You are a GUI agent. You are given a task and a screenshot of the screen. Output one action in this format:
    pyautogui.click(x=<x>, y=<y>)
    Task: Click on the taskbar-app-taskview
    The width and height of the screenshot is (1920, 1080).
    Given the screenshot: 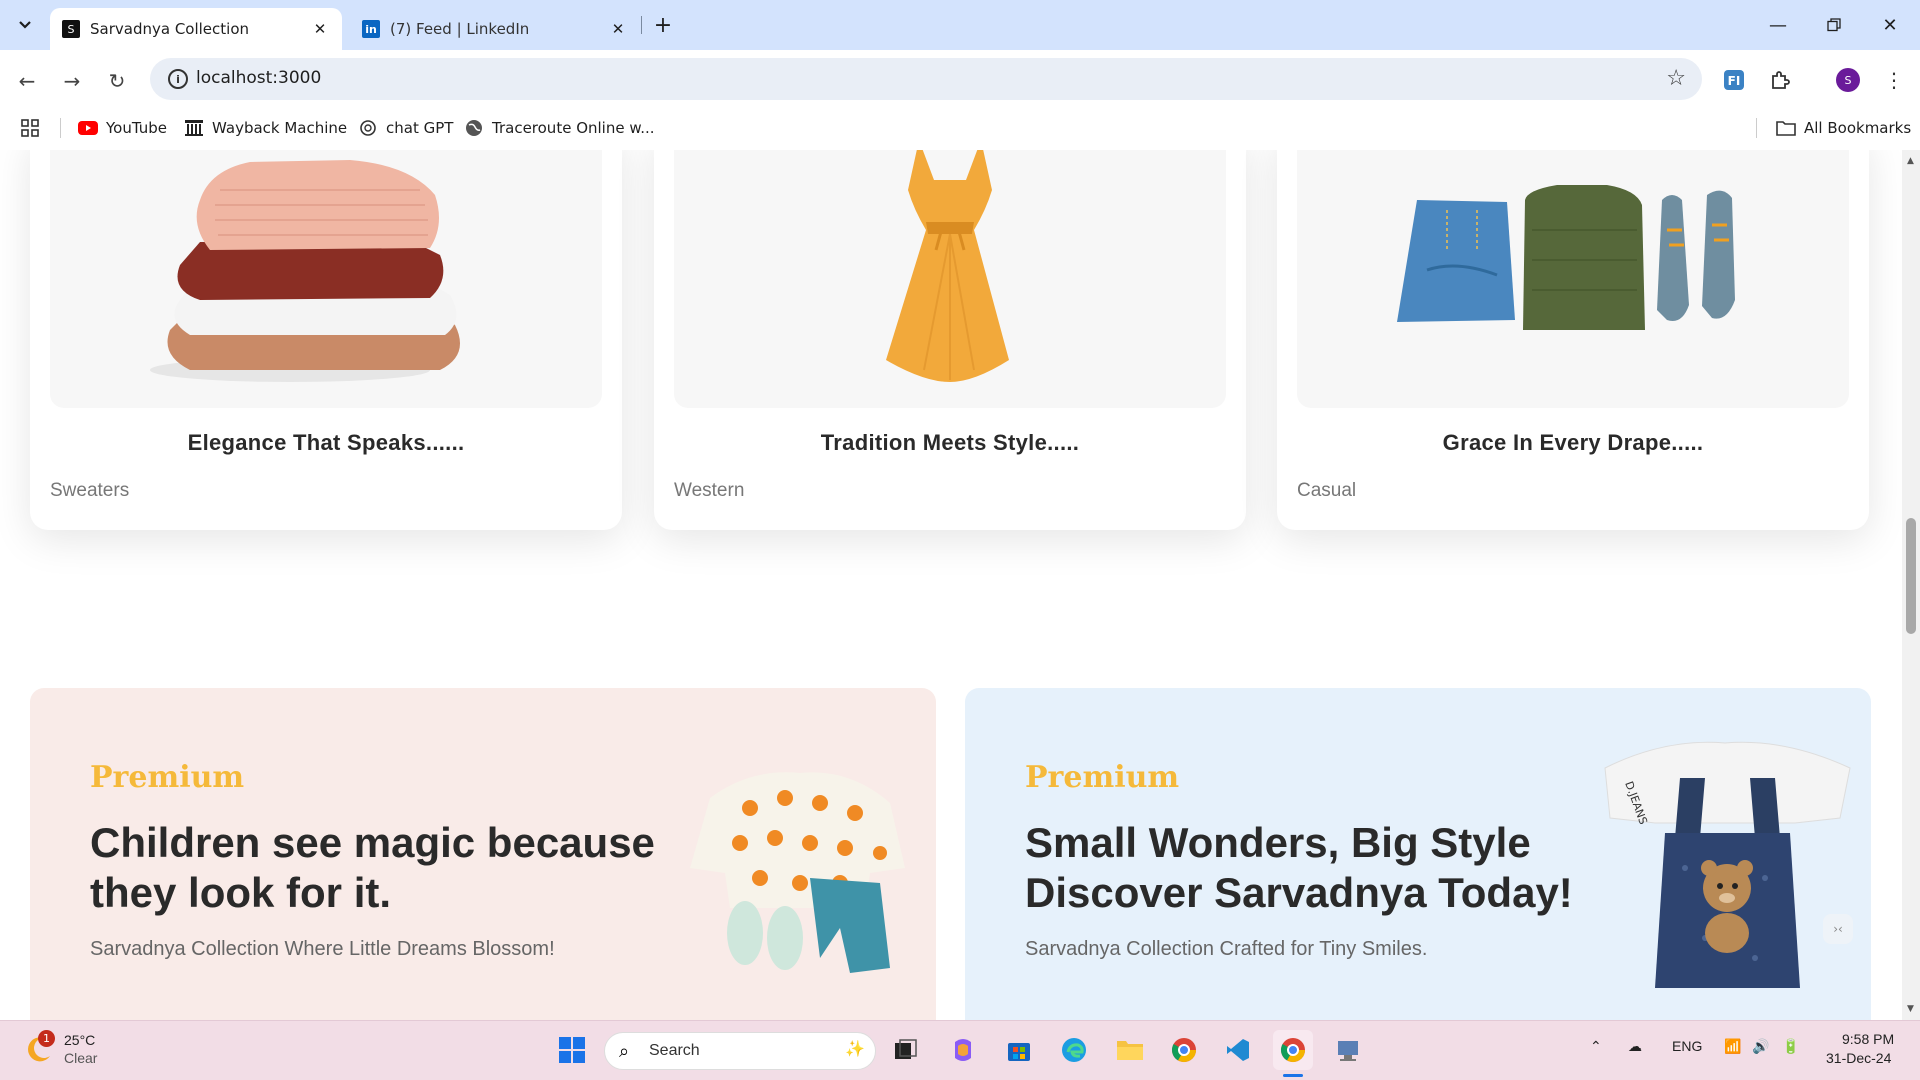 What is the action you would take?
    pyautogui.click(x=906, y=1050)
    